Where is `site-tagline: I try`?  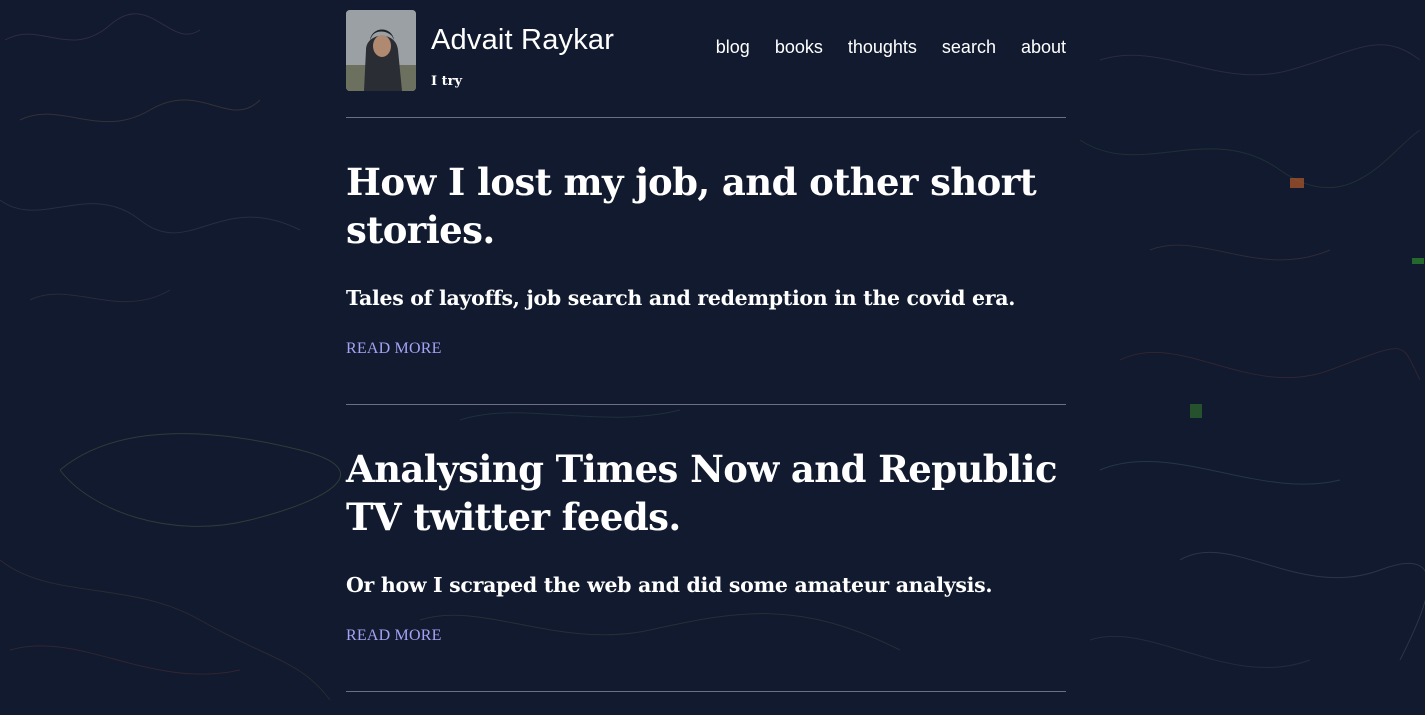 site-tagline: I try is located at coordinates (447, 81).